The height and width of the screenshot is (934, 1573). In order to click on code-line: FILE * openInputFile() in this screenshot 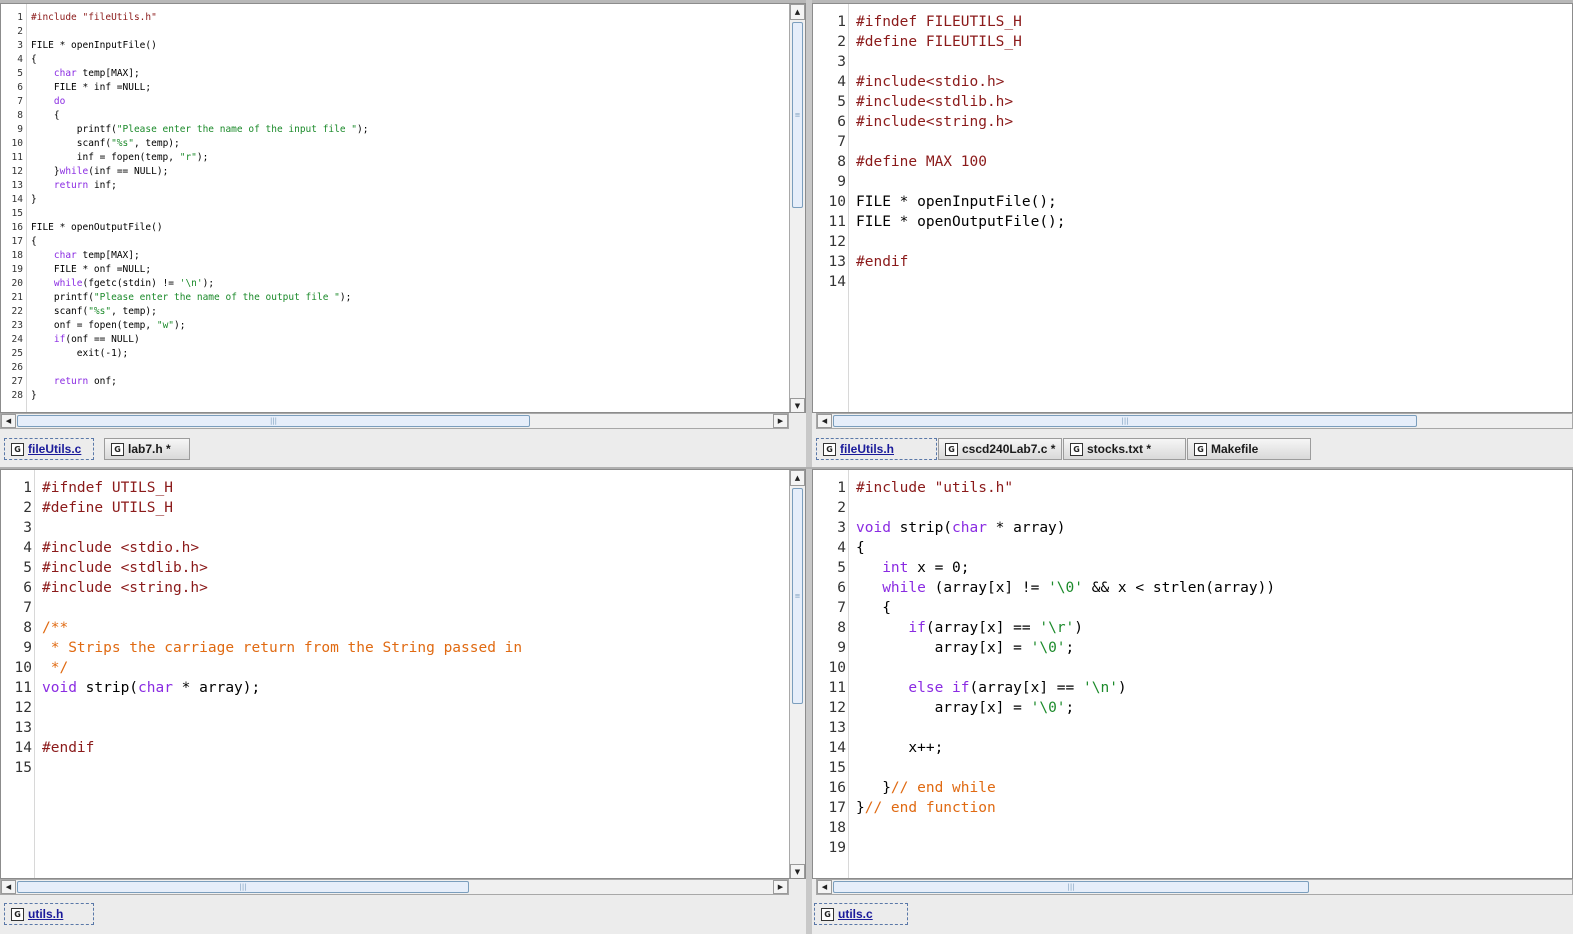, I will do `click(409, 46)`.